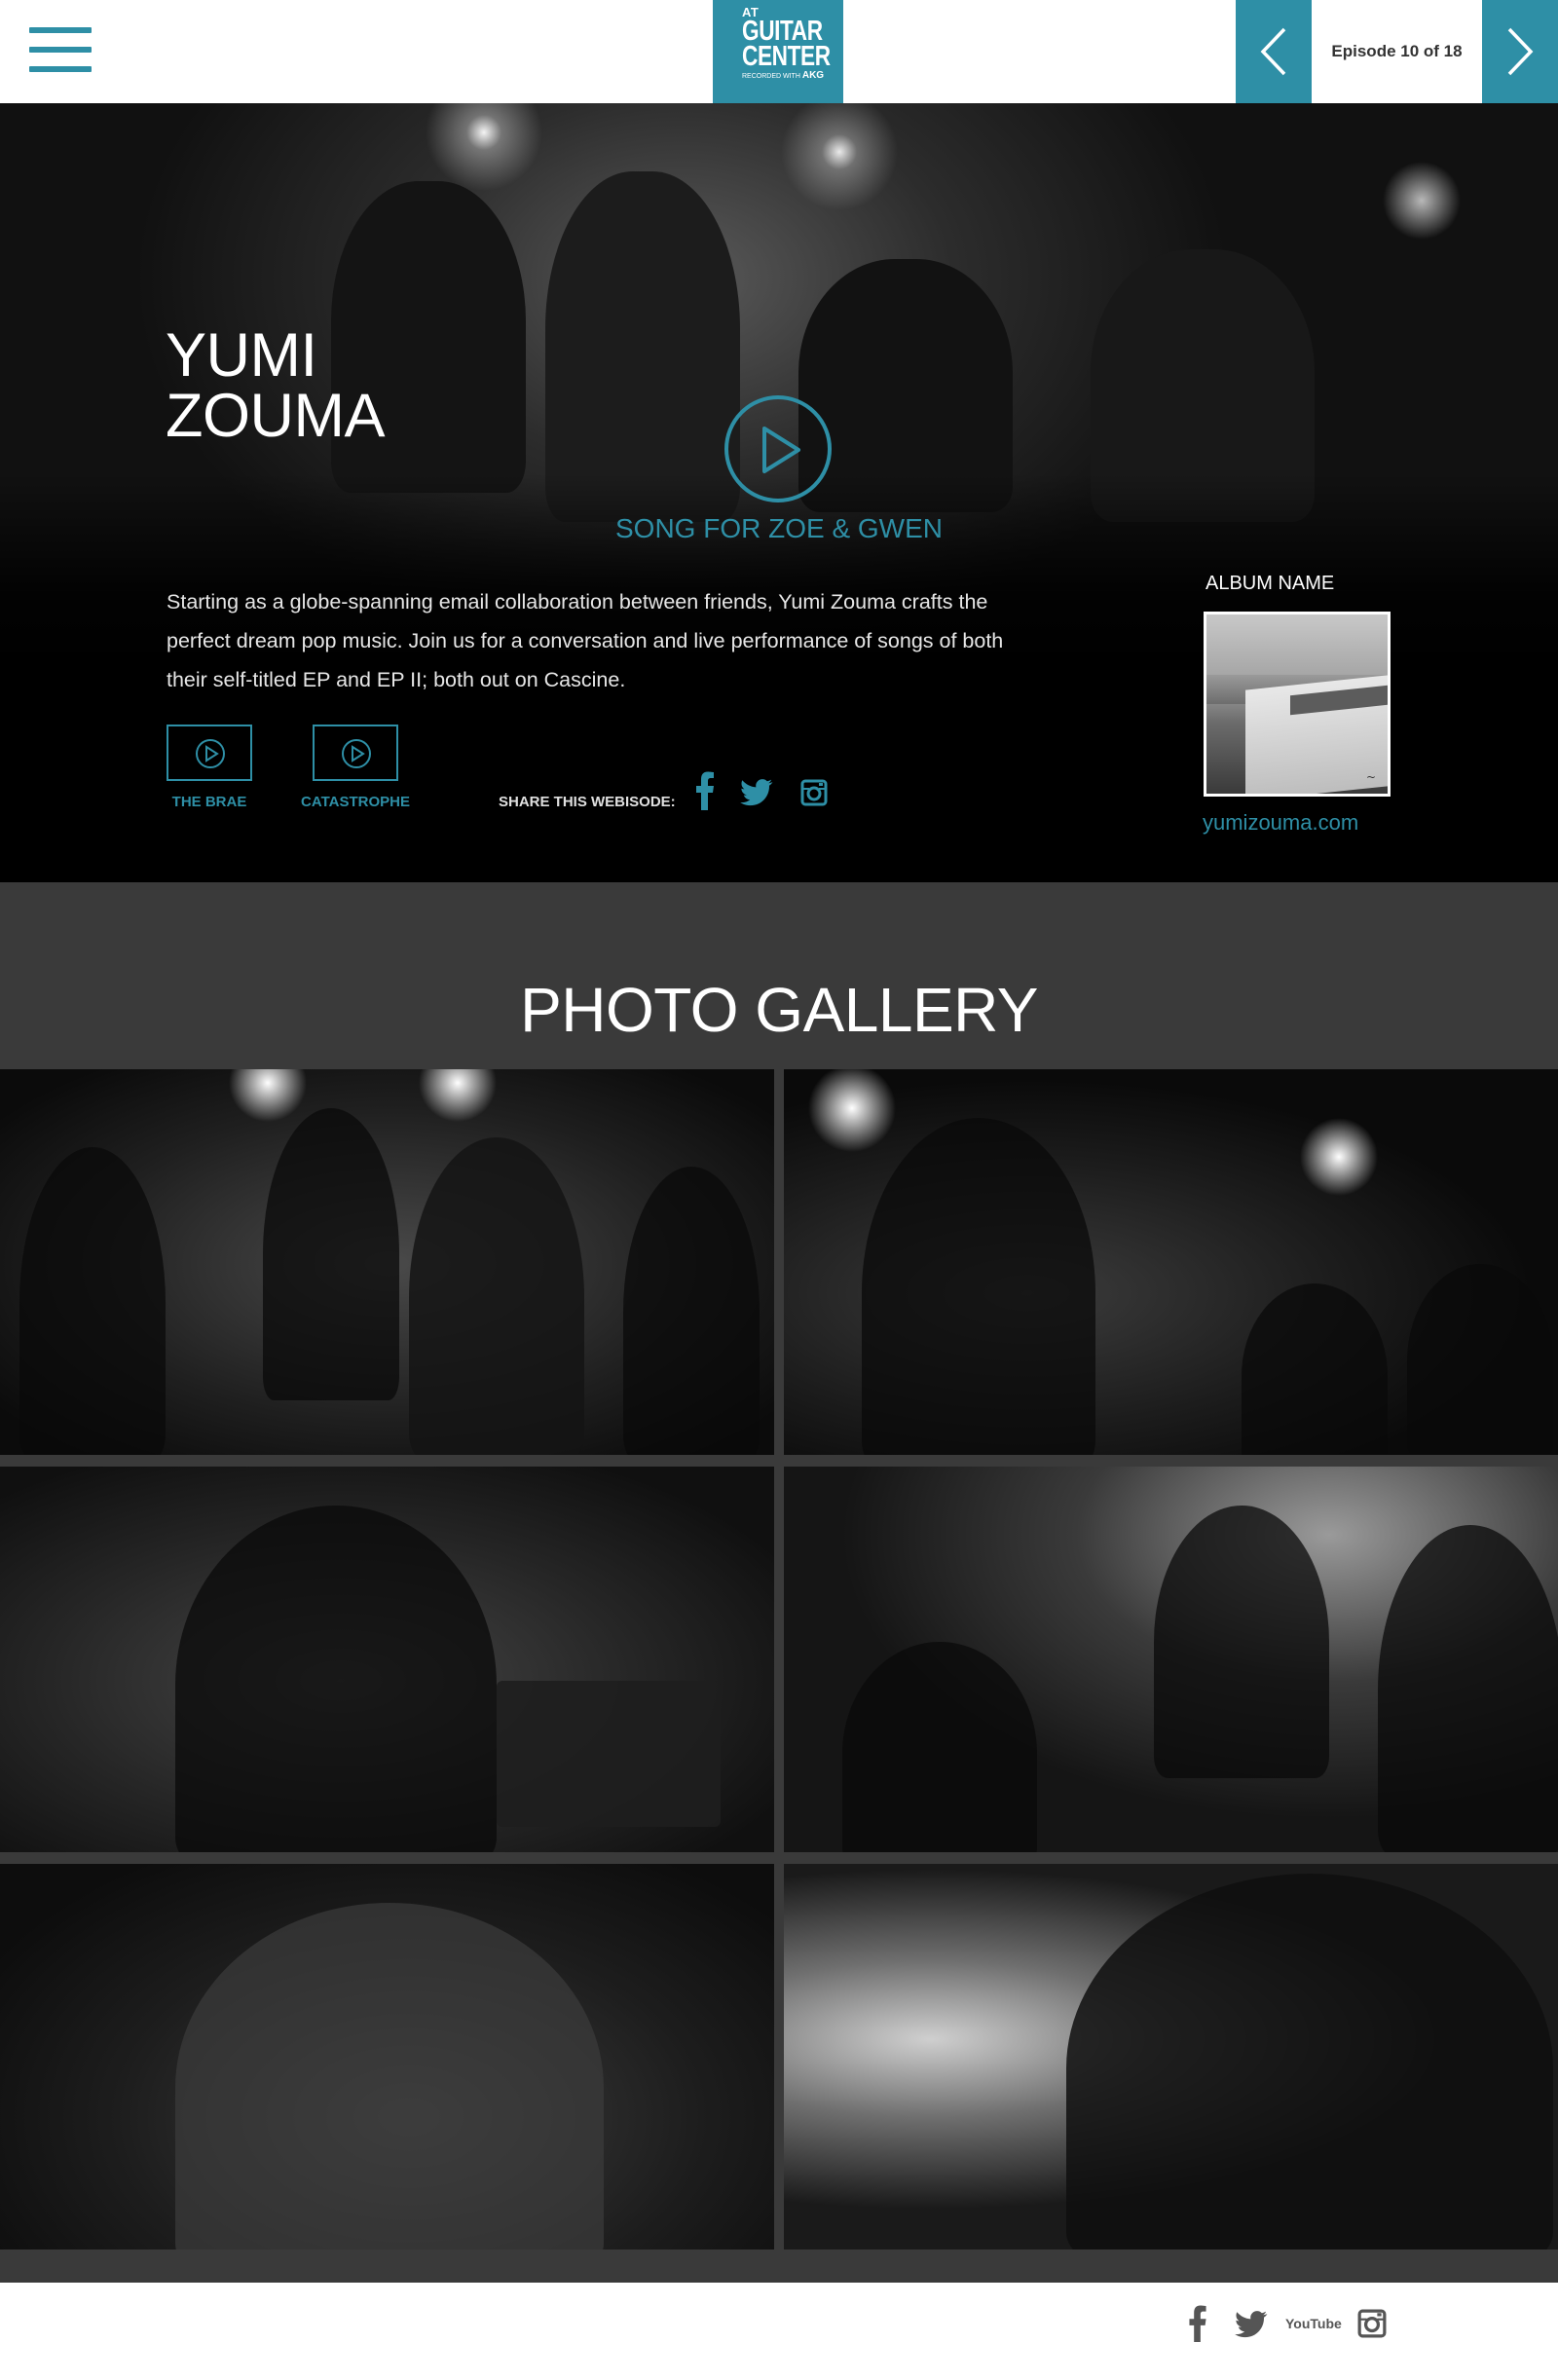 This screenshot has width=1558, height=2380. Describe the element at coordinates (1280, 823) in the screenshot. I see `band-website-link: yumizouma.com` at that location.